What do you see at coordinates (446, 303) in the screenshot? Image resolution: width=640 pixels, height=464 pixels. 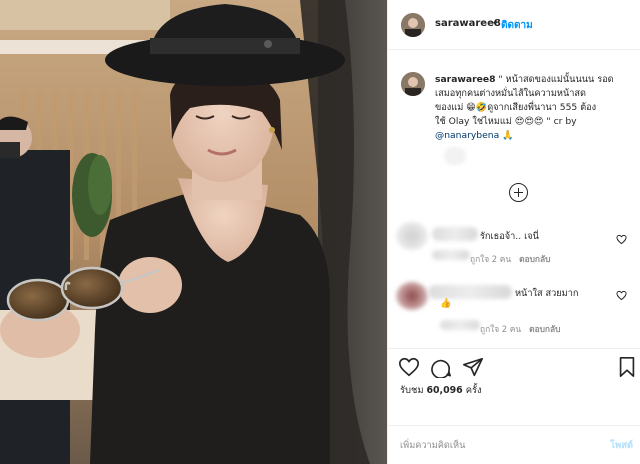 I see `comment-text-emoji: 👍` at bounding box center [446, 303].